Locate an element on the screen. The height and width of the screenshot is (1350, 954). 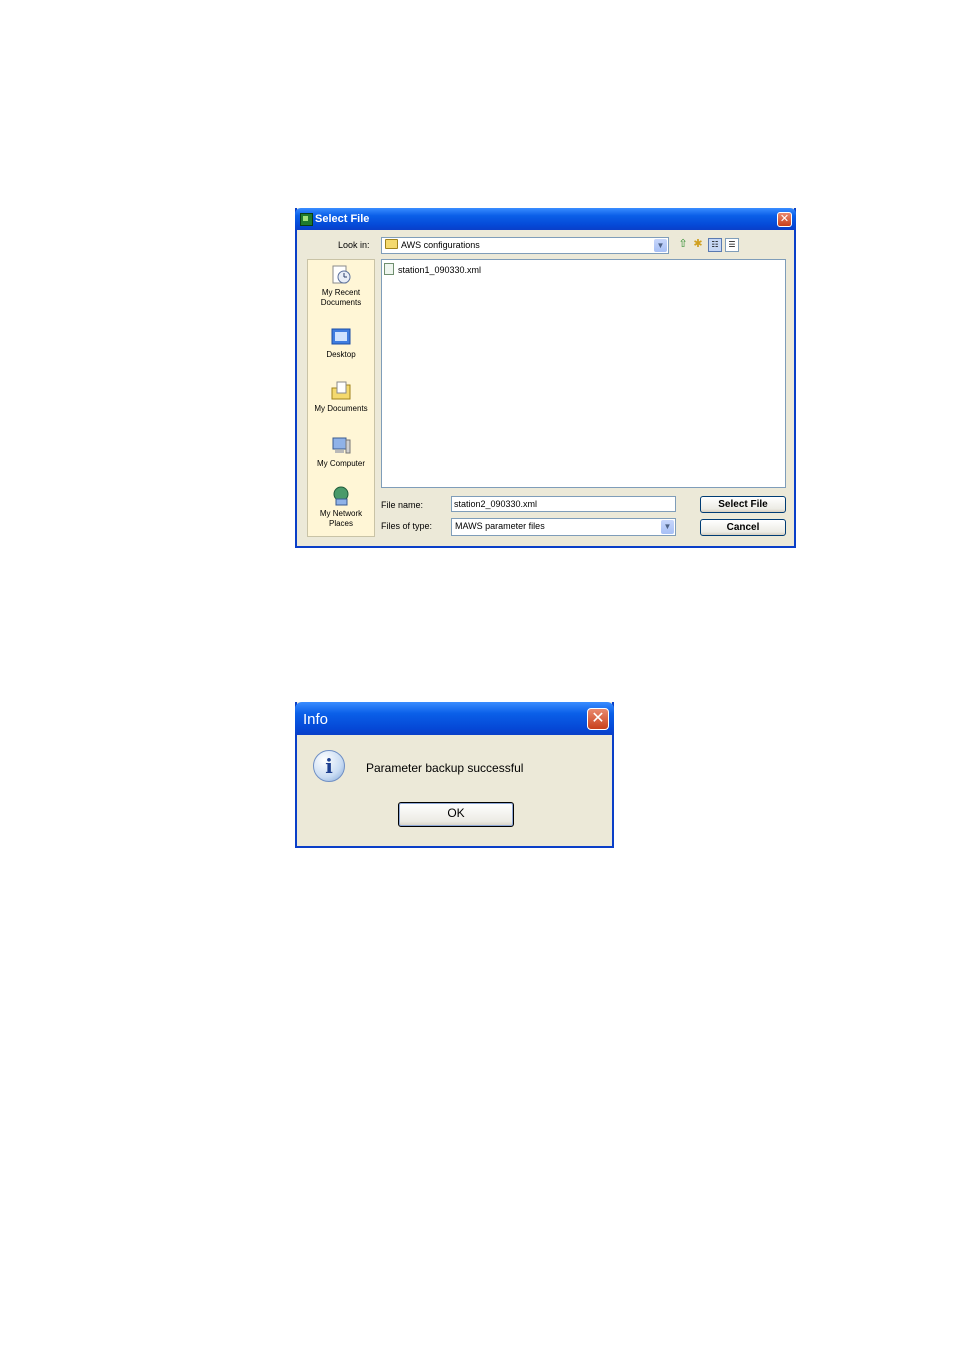
my-computer-icon is located at coordinates (341, 446).